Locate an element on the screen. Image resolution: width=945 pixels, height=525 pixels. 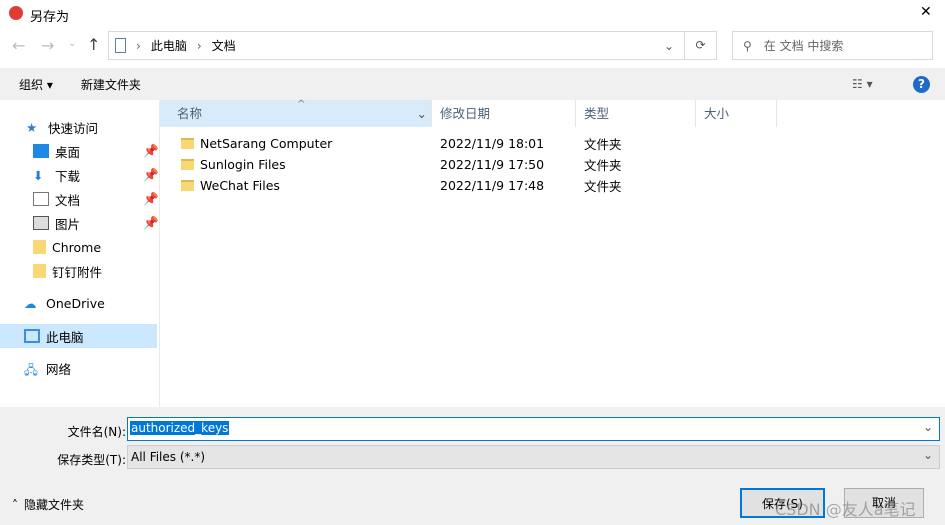
nav-downloads: ⬇ 下载 📌 is located at coordinates (79, 175).